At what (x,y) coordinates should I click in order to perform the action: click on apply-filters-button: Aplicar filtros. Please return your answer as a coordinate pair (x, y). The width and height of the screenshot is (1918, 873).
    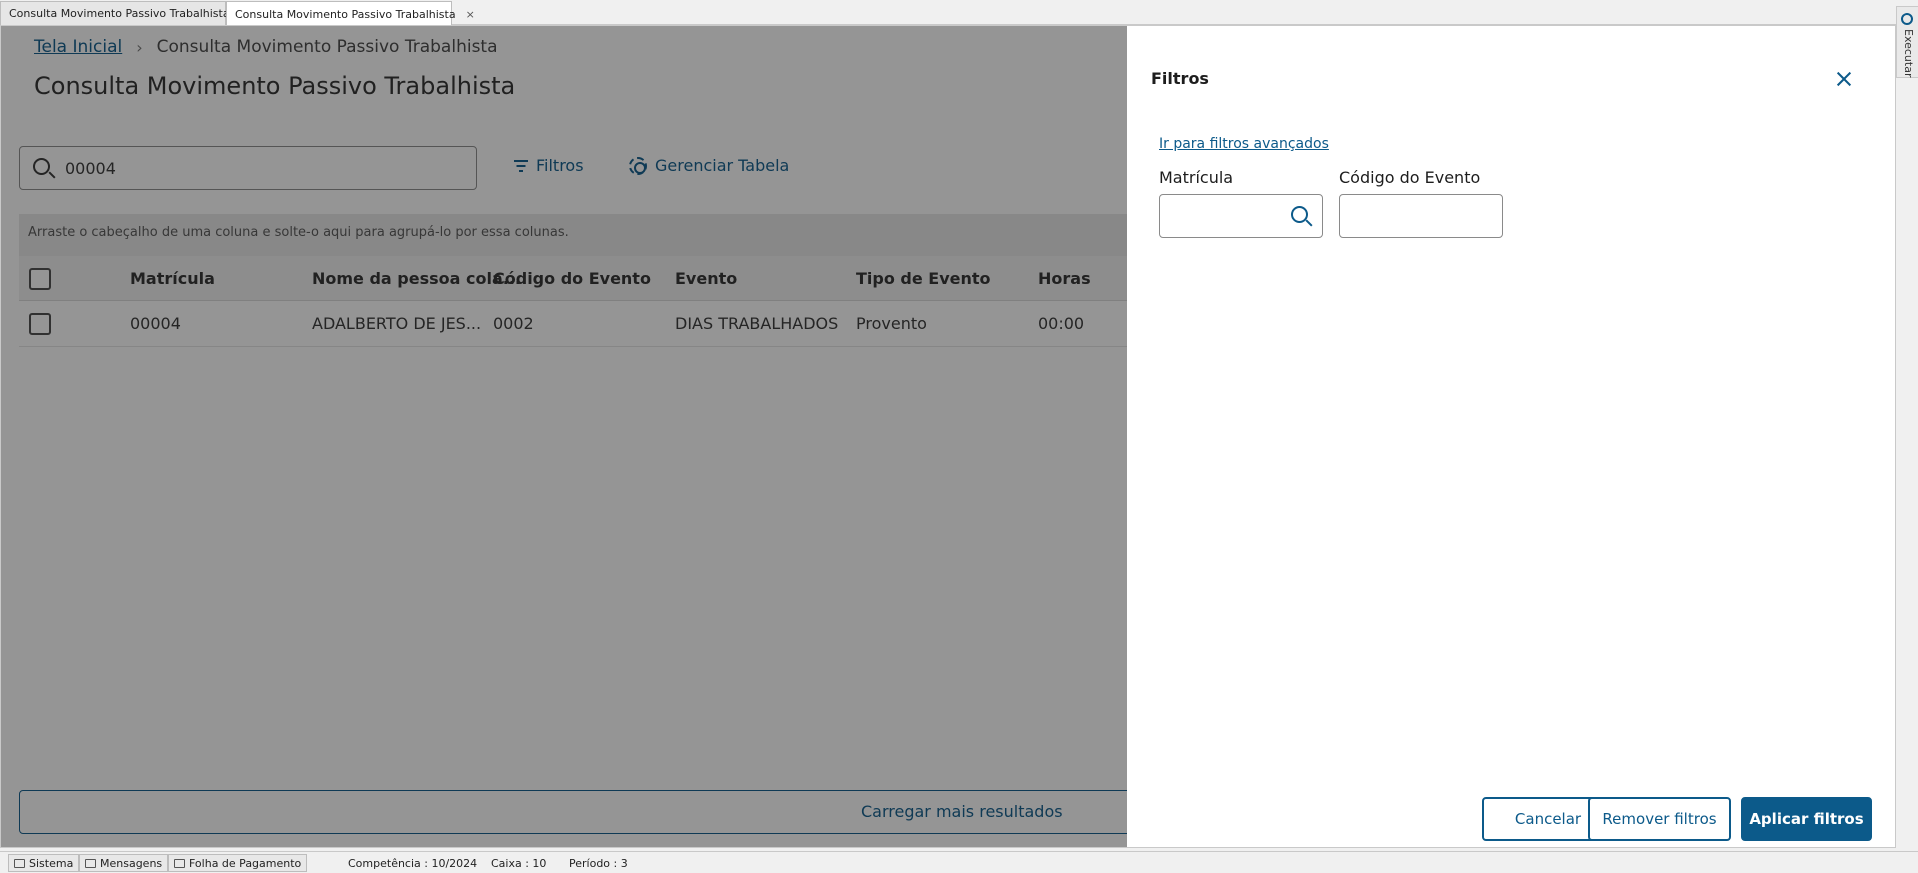
    Looking at the image, I should click on (1806, 819).